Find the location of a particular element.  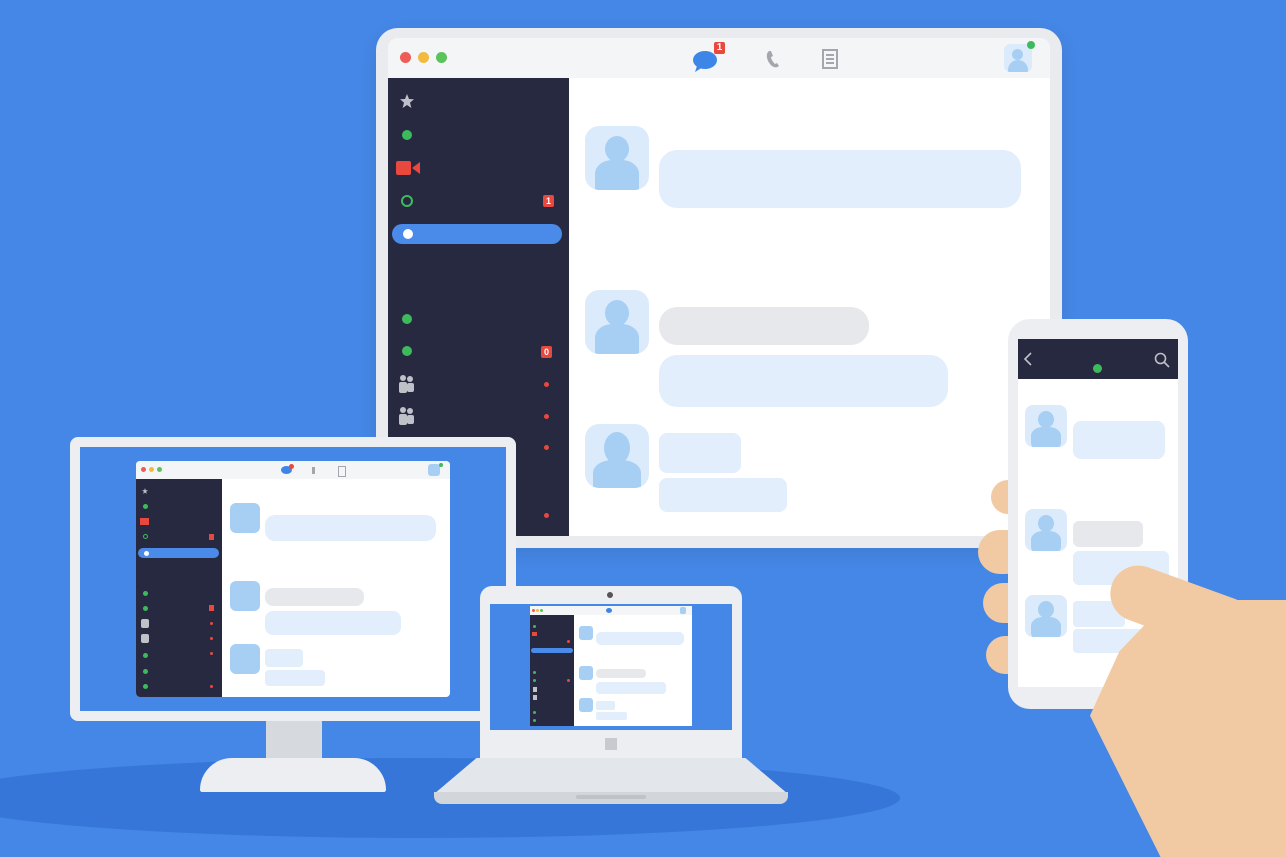

phone-header is located at coordinates (1098, 359).